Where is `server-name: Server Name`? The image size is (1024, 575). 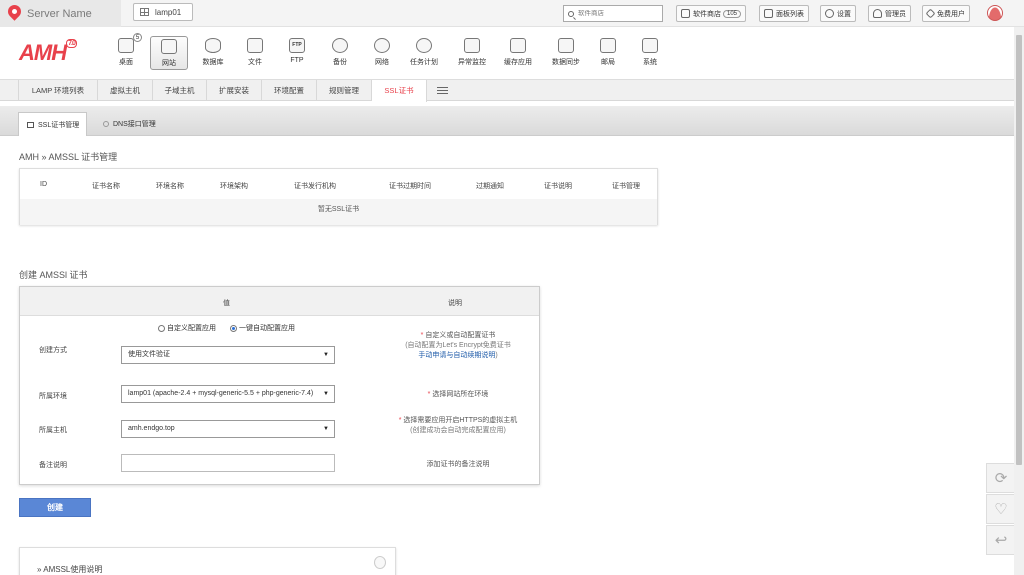 server-name: Server Name is located at coordinates (59, 13).